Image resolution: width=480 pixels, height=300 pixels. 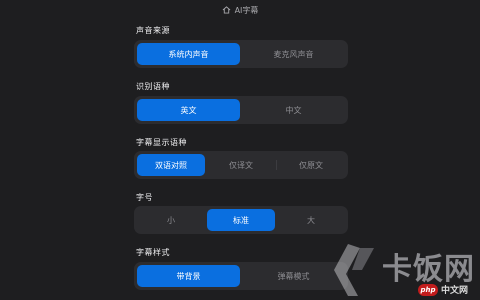 What do you see at coordinates (354, 270) in the screenshot?
I see `kafan-logo-icon` at bounding box center [354, 270].